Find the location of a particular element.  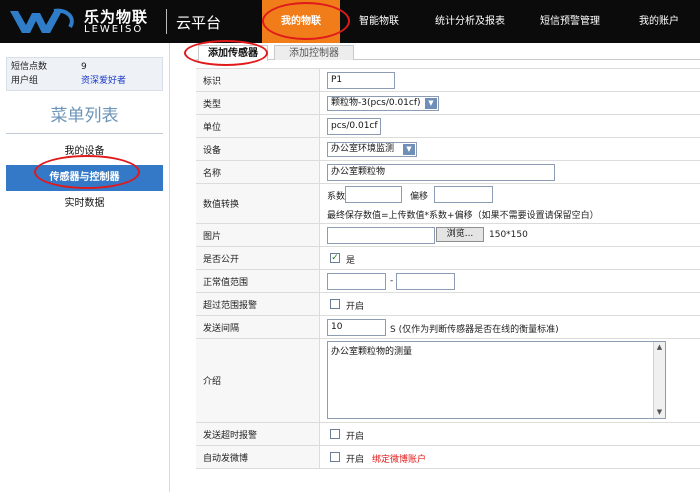

sidebar-item-realtime-data: 实时数据 is located at coordinates (84, 204).